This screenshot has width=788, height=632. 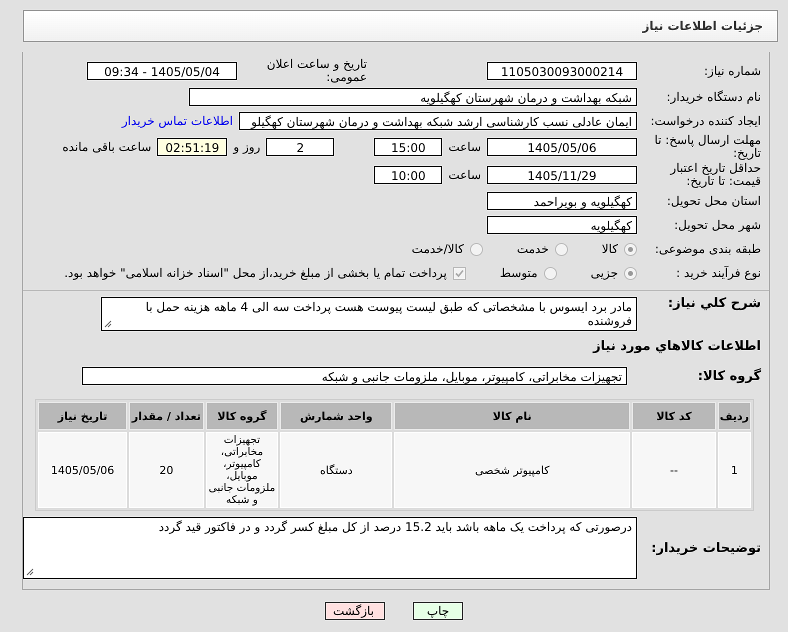 What do you see at coordinates (512, 416) in the screenshot?
I see `column-header: نام کالا` at bounding box center [512, 416].